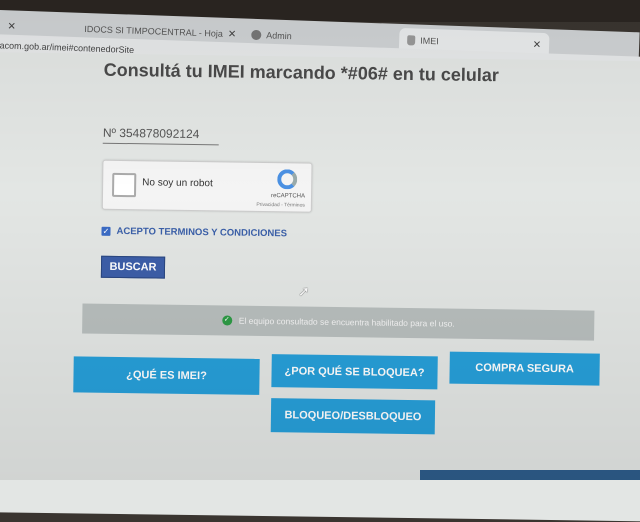 This screenshot has height=522, width=640. I want to click on why-blocked-button: ¿POR QUÉ SE BLOQUEA?, so click(354, 371).